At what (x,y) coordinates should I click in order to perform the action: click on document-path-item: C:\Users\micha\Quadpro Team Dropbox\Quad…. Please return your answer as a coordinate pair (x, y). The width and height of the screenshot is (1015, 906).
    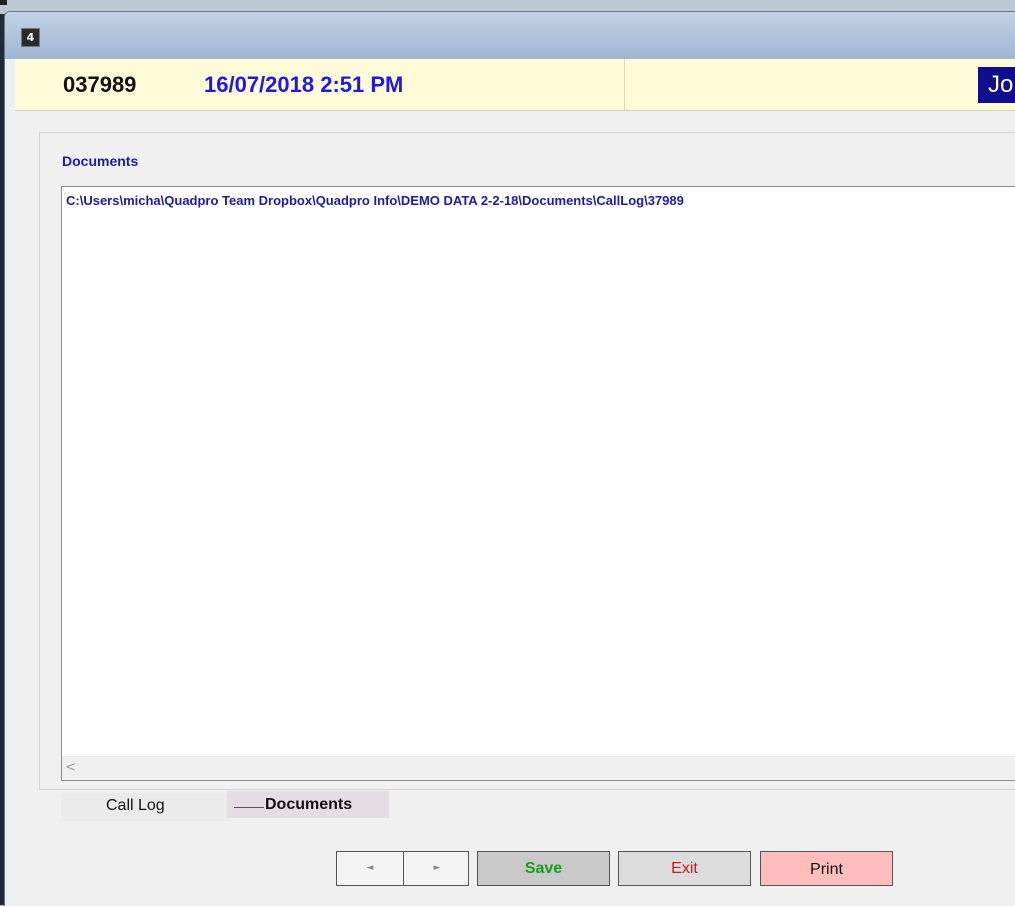
    Looking at the image, I should click on (375, 200).